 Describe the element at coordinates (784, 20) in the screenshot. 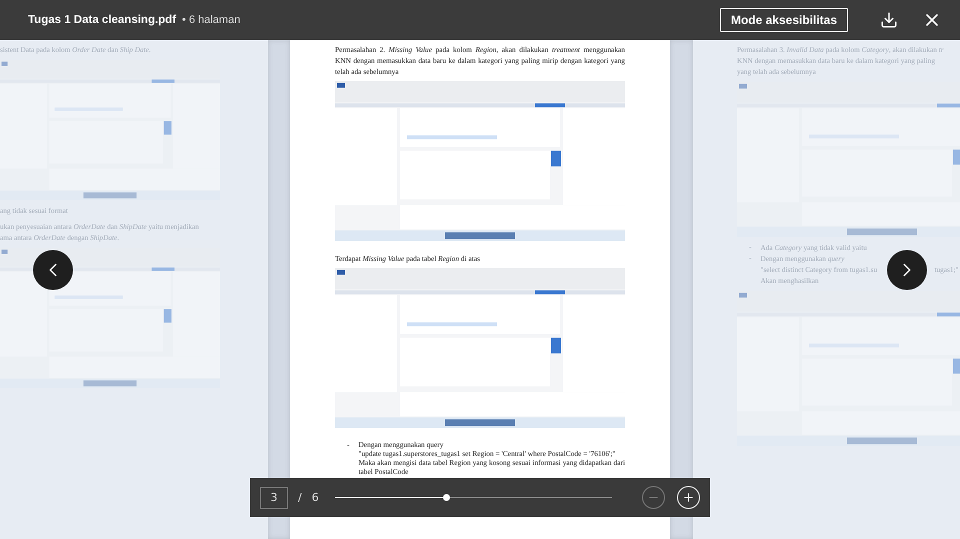

I see `accessibility-mode-button: Mode aksesibilitas` at that location.